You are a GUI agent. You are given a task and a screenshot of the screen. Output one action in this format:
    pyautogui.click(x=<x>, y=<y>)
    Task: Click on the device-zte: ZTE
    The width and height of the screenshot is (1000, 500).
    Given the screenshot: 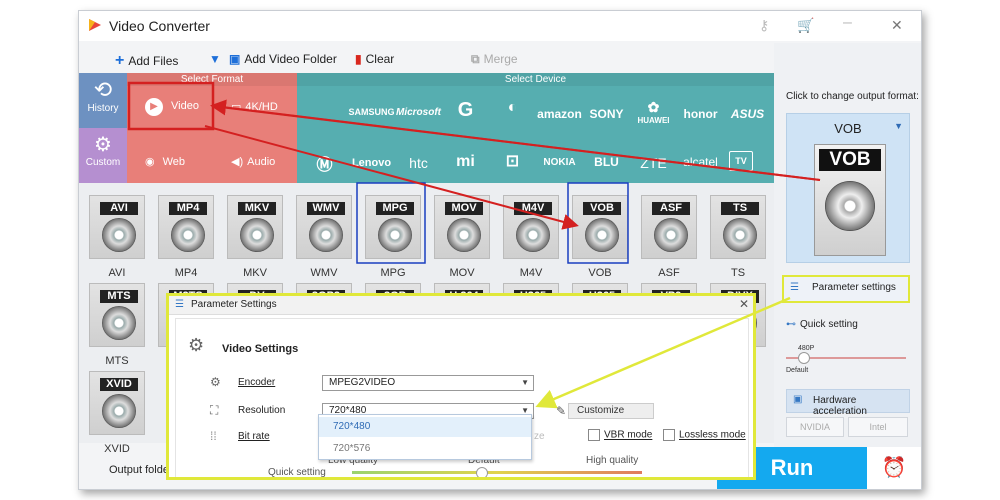 What is the action you would take?
    pyautogui.click(x=653, y=163)
    